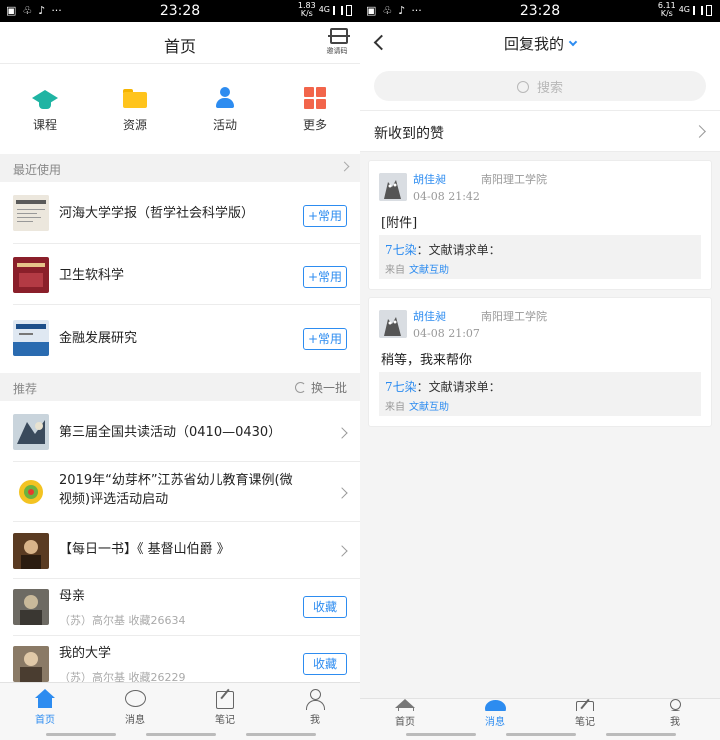 The width and height of the screenshot is (720, 740). What do you see at coordinates (540, 131) in the screenshot?
I see `new-likes-row: 新收到的赞` at bounding box center [540, 131].